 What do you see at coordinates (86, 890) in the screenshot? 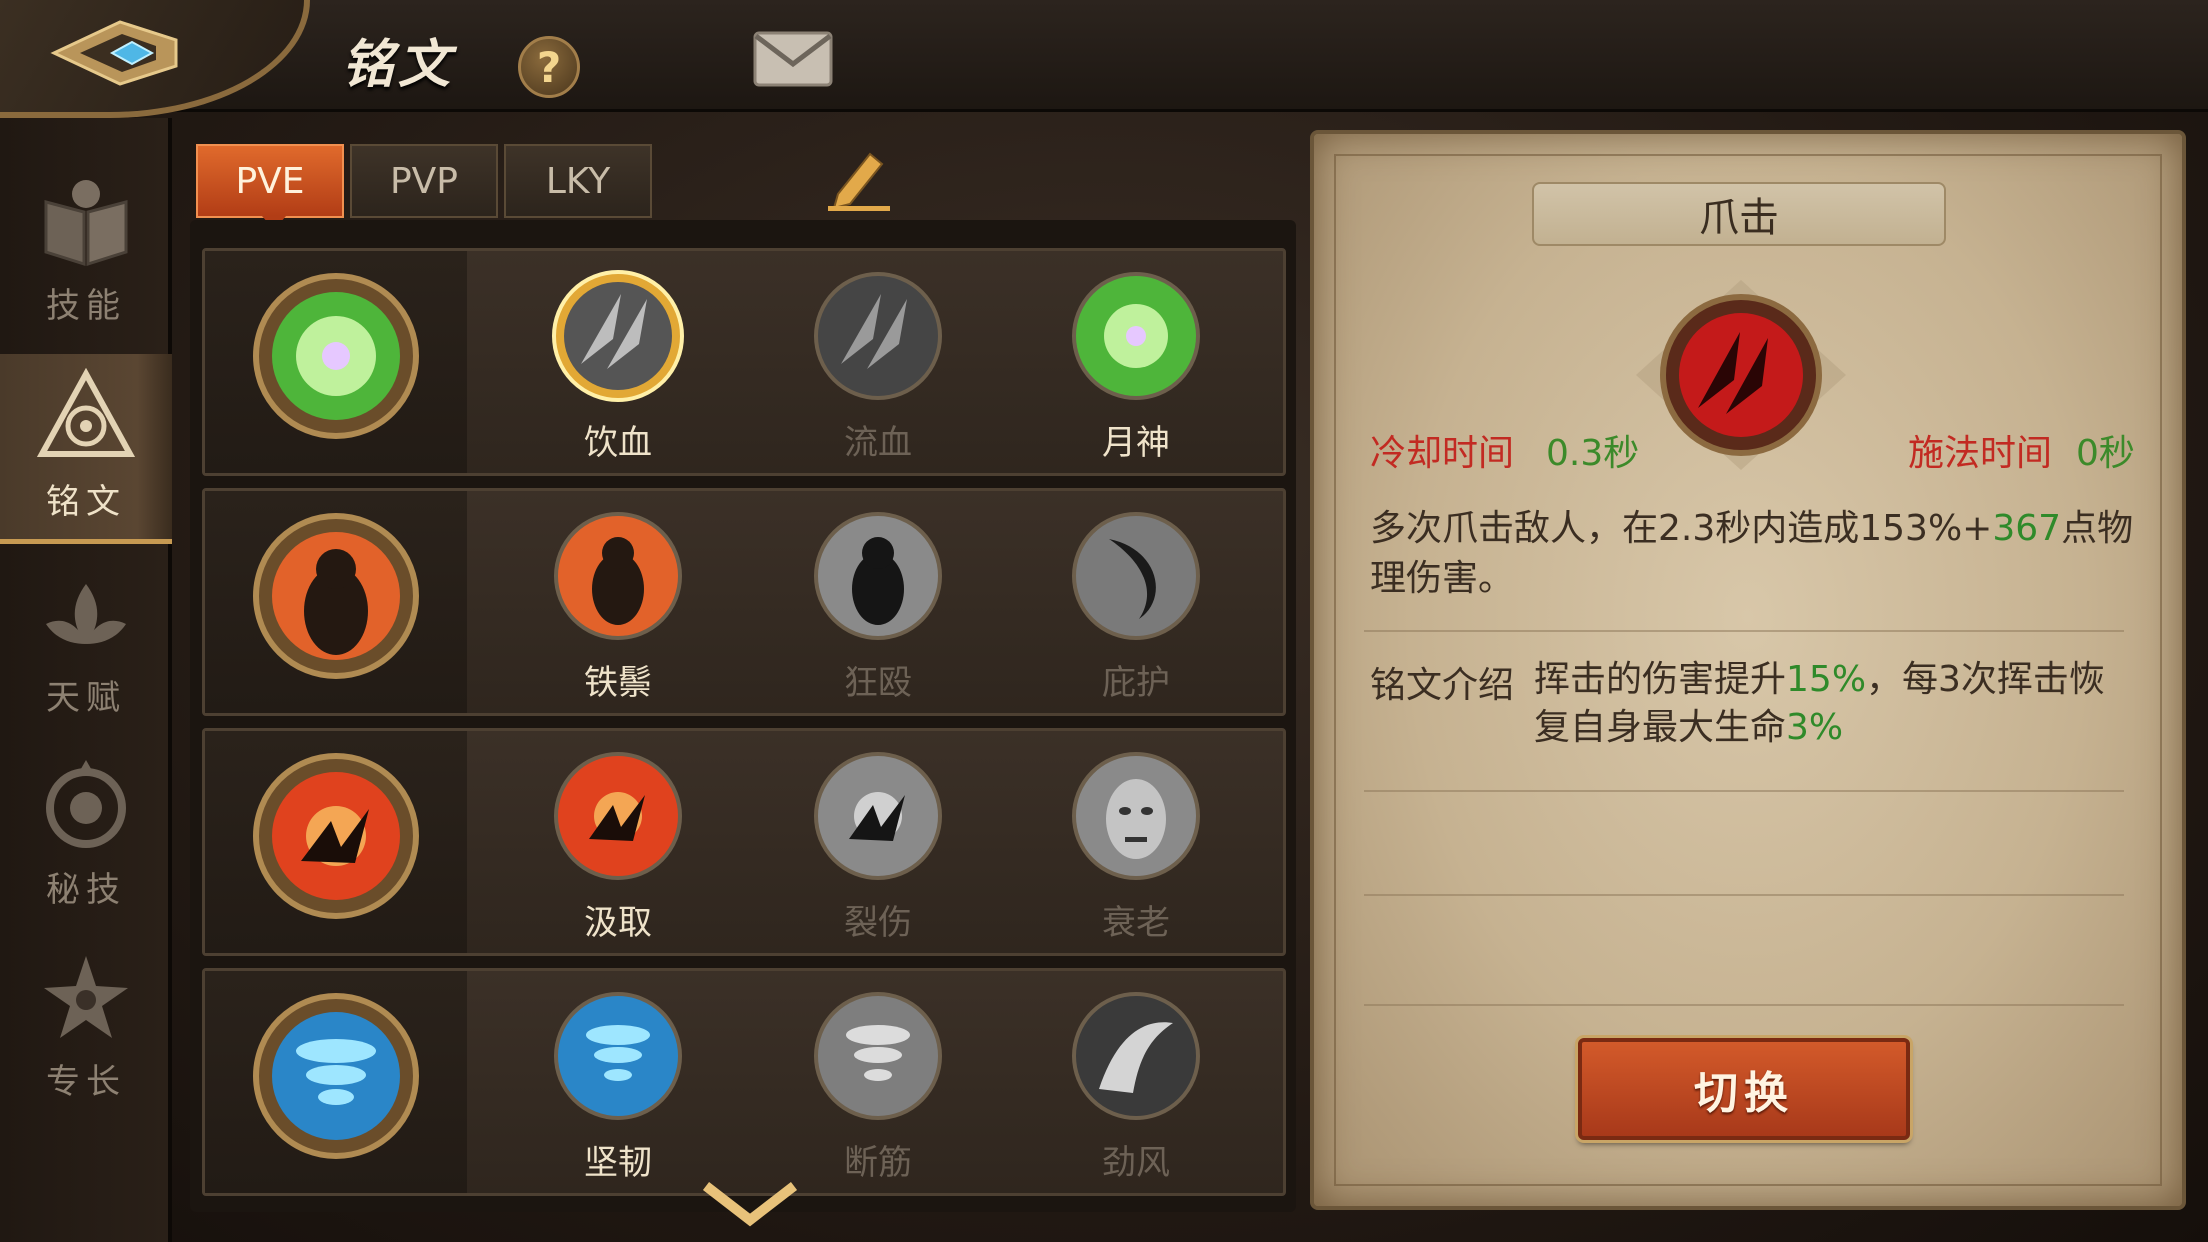
I see `sidebar-item-label: 秘技` at bounding box center [86, 890].